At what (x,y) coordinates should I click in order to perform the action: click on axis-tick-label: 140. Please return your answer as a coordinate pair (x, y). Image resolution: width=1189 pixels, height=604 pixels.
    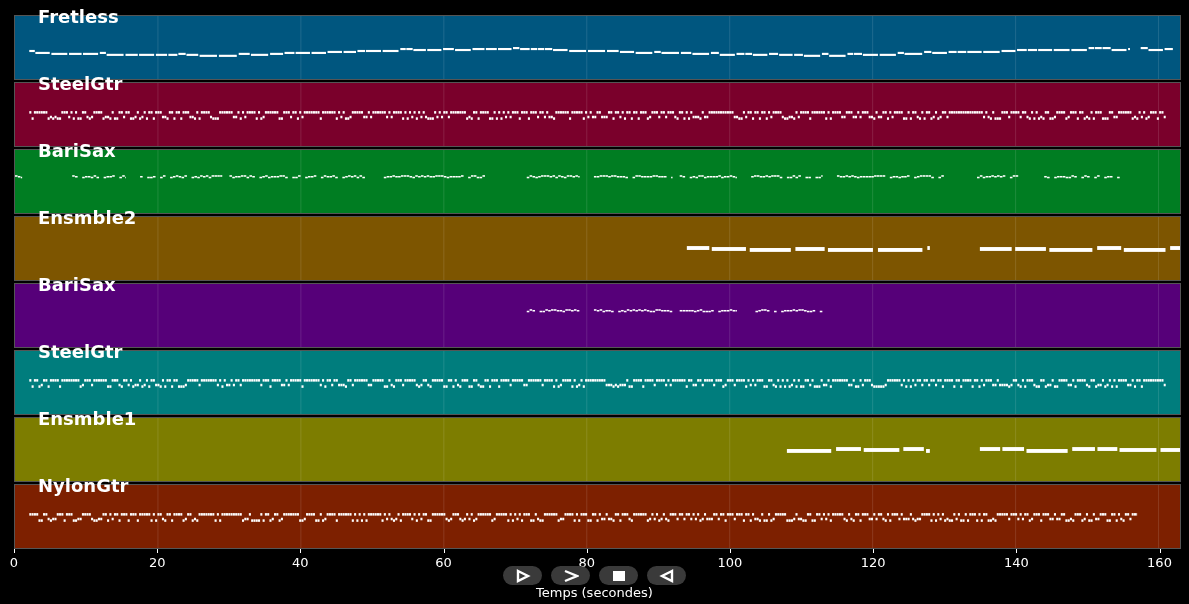
    Looking at the image, I should click on (1016, 562).